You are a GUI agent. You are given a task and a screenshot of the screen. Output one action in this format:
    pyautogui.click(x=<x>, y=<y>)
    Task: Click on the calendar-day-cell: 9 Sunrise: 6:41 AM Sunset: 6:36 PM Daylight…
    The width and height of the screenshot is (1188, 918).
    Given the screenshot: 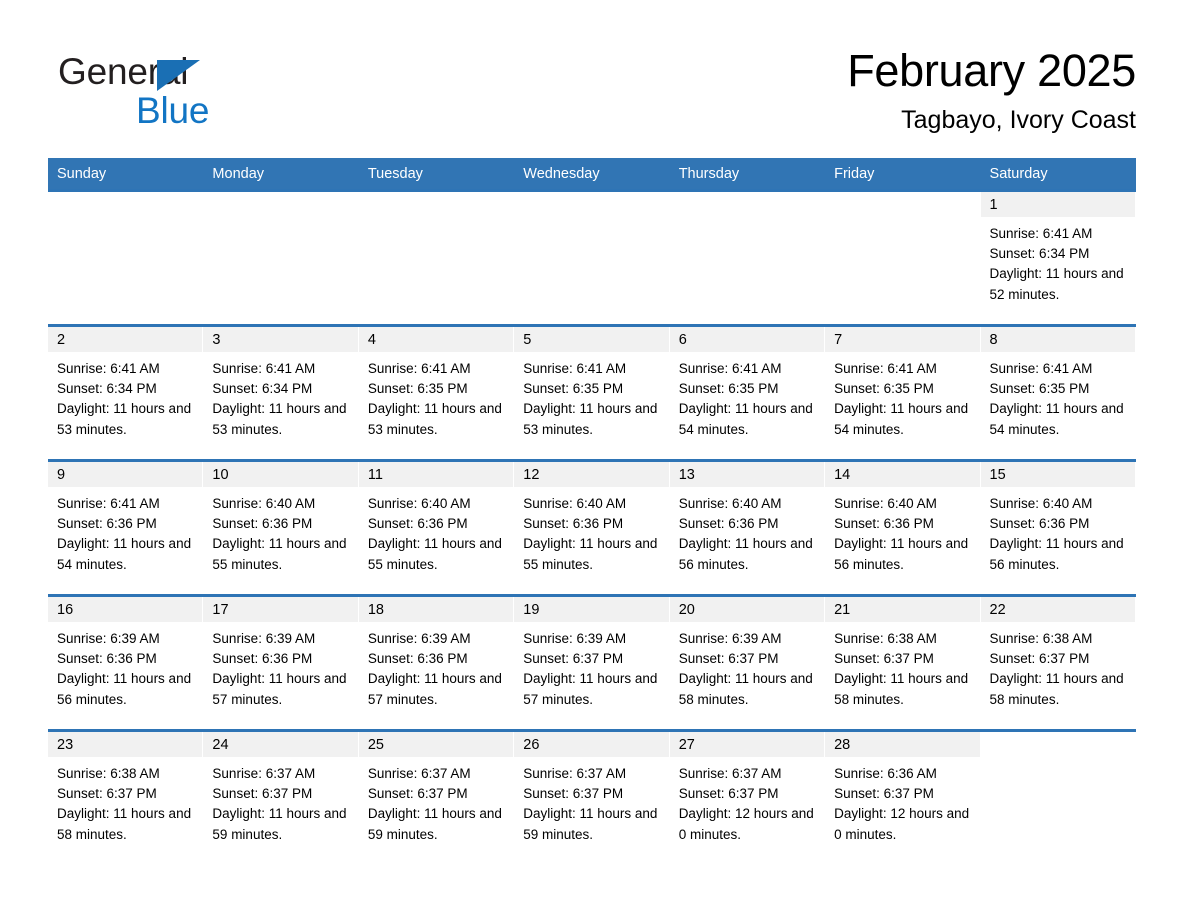 What is the action you would take?
    pyautogui.click(x=126, y=527)
    